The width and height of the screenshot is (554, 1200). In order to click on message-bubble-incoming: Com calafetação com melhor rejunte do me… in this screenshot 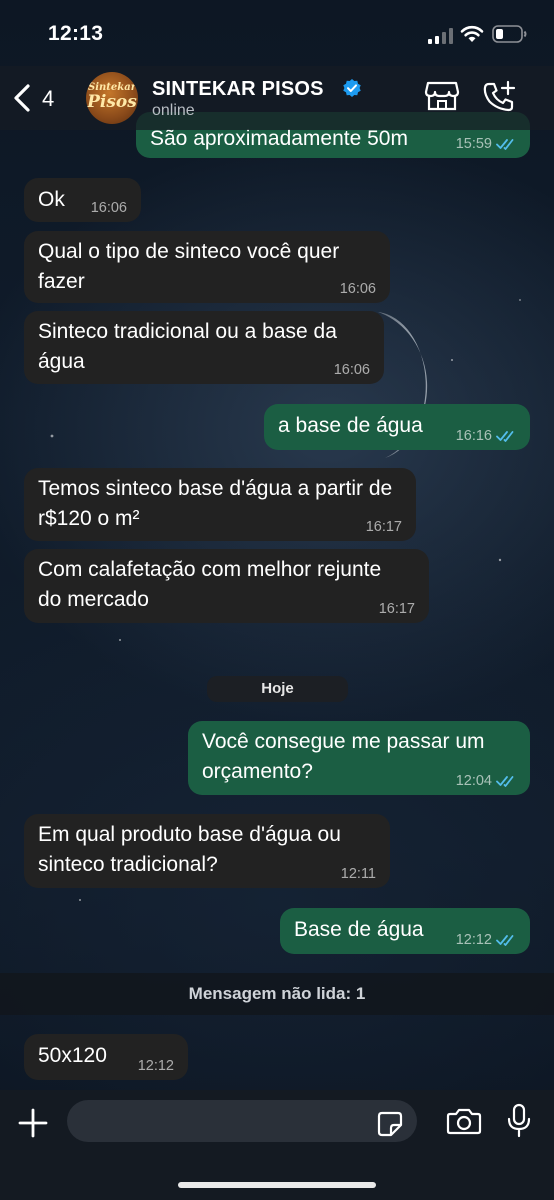, I will do `click(226, 586)`.